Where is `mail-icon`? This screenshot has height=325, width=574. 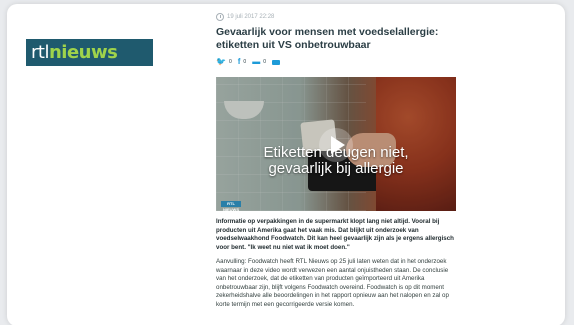
mail-icon is located at coordinates (275, 62).